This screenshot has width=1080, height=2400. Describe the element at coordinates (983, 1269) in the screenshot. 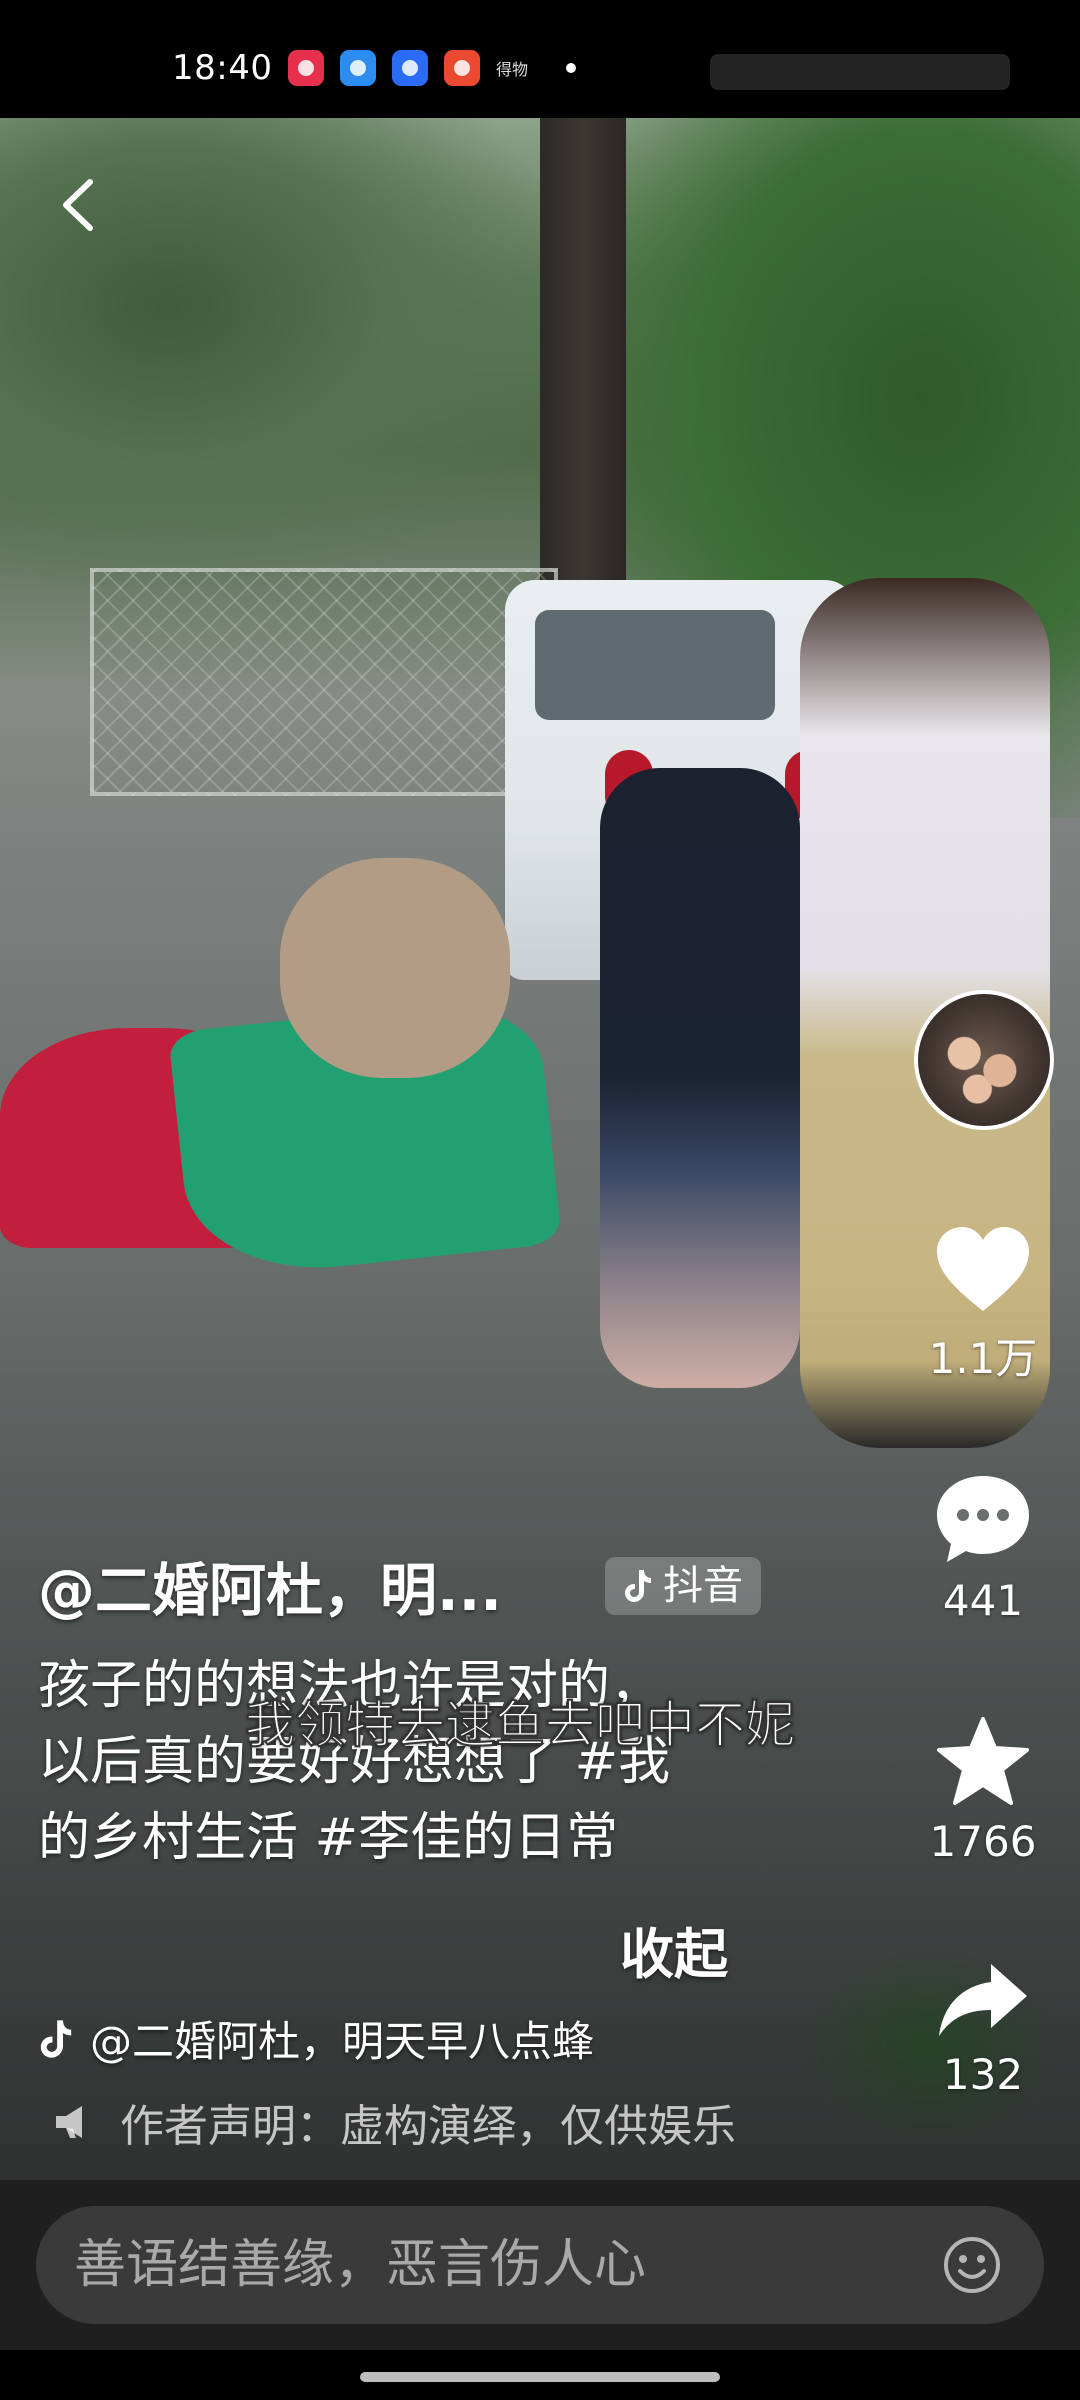

I see `heart-icon` at that location.